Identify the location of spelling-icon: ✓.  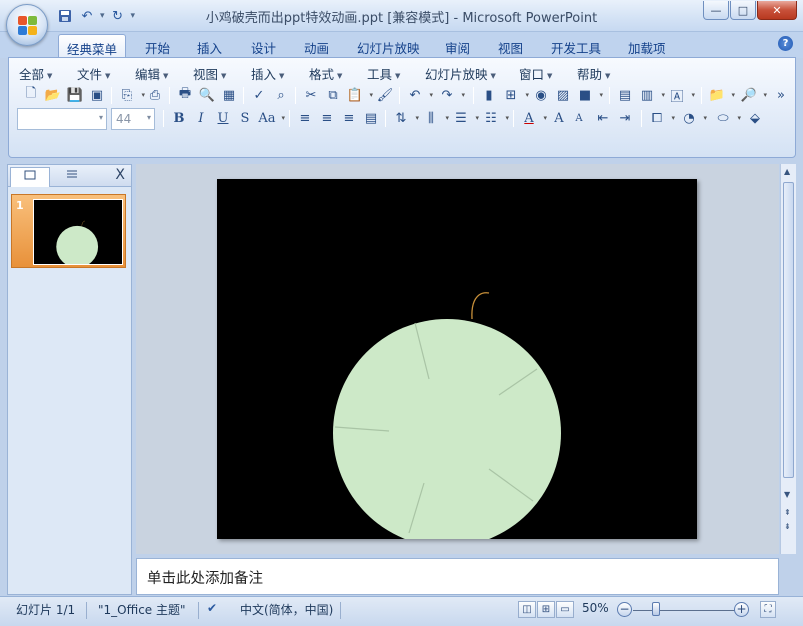
(259, 95).